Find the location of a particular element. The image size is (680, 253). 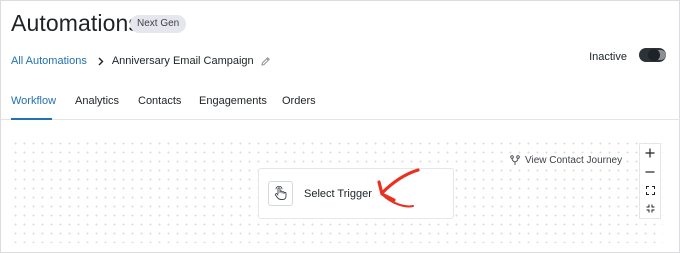

breadcrumb-all-automations-link: All Automations is located at coordinates (49, 61).